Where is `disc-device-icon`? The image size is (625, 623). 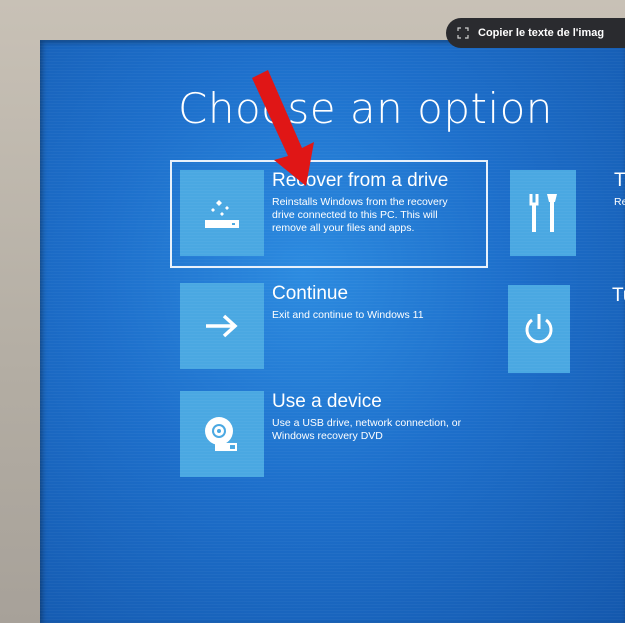 disc-device-icon is located at coordinates (222, 434).